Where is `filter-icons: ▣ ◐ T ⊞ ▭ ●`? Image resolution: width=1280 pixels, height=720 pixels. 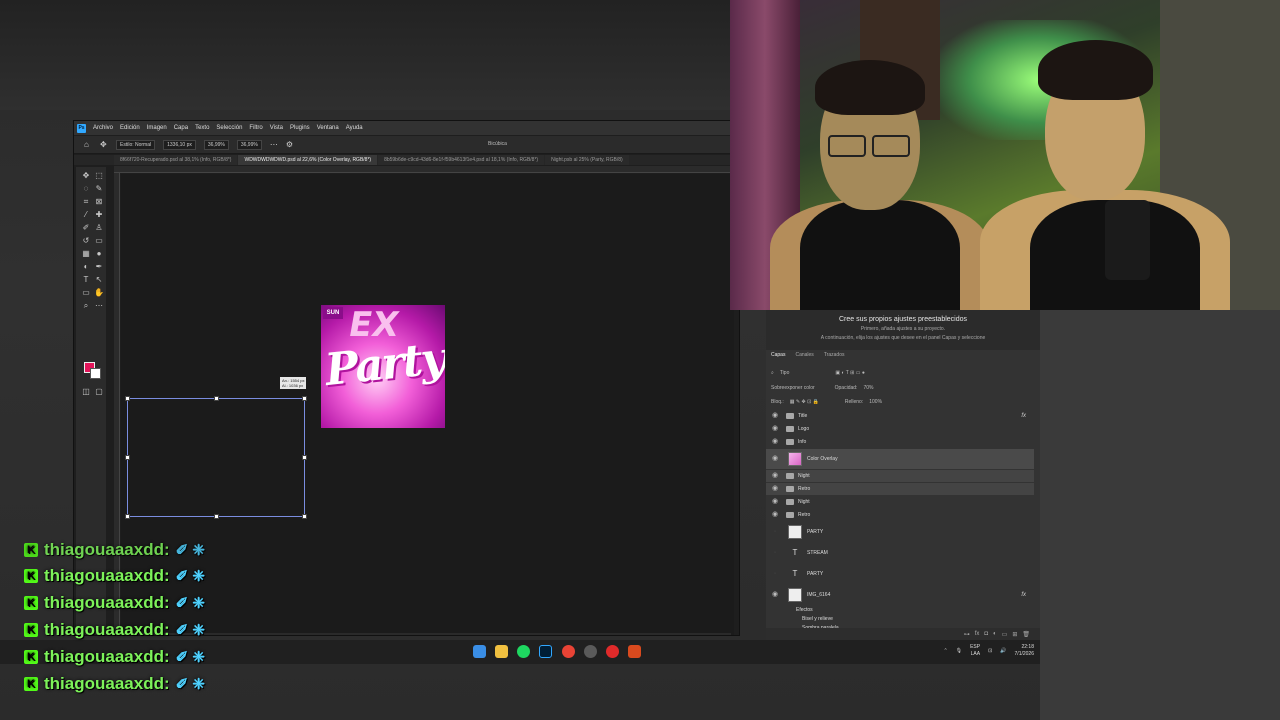
filter-icons: ▣ ◐ T ⊞ ▭ ● is located at coordinates (850, 373).